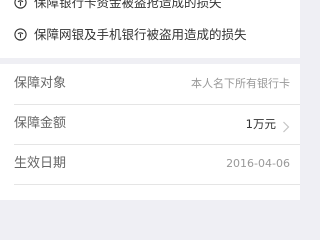 The image size is (320, 240). Describe the element at coordinates (260, 124) in the screenshot. I see `coverage-amount-value: 1万元` at that location.